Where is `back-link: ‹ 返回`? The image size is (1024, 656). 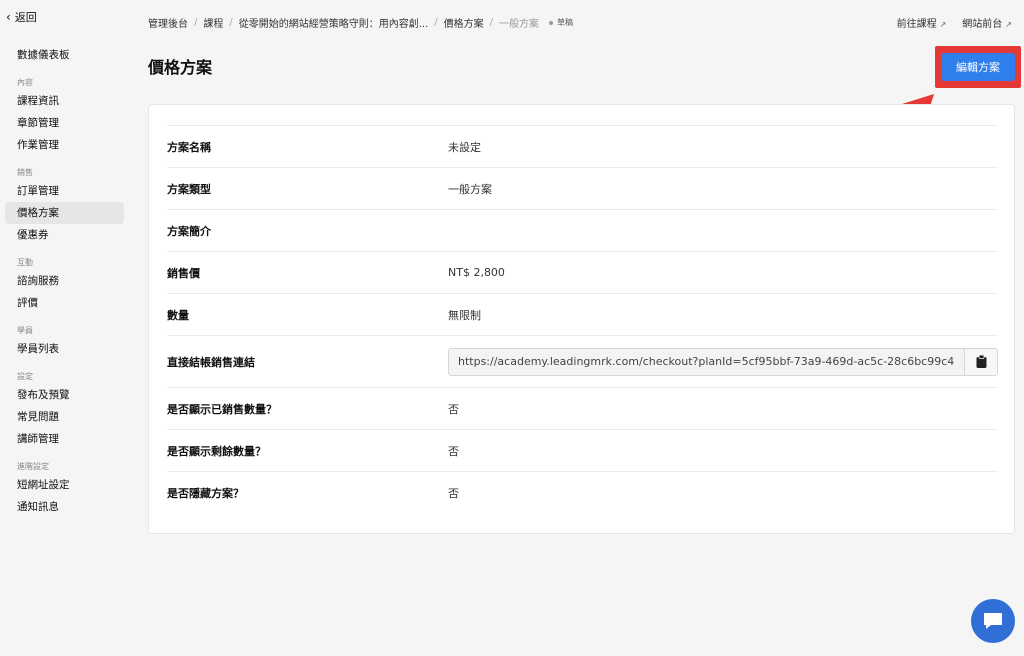 back-link: ‹ 返回 is located at coordinates (67, 17).